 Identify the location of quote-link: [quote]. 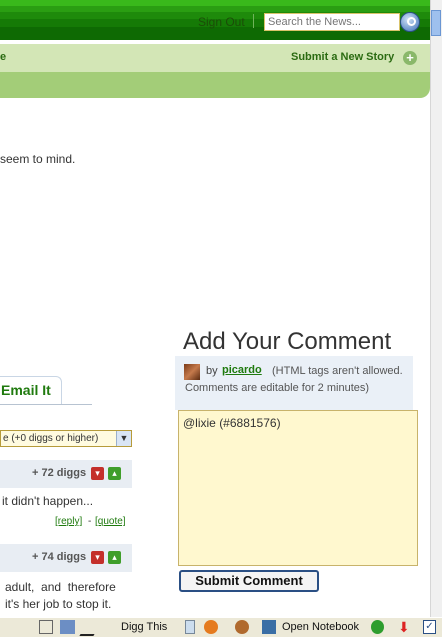
(110, 521).